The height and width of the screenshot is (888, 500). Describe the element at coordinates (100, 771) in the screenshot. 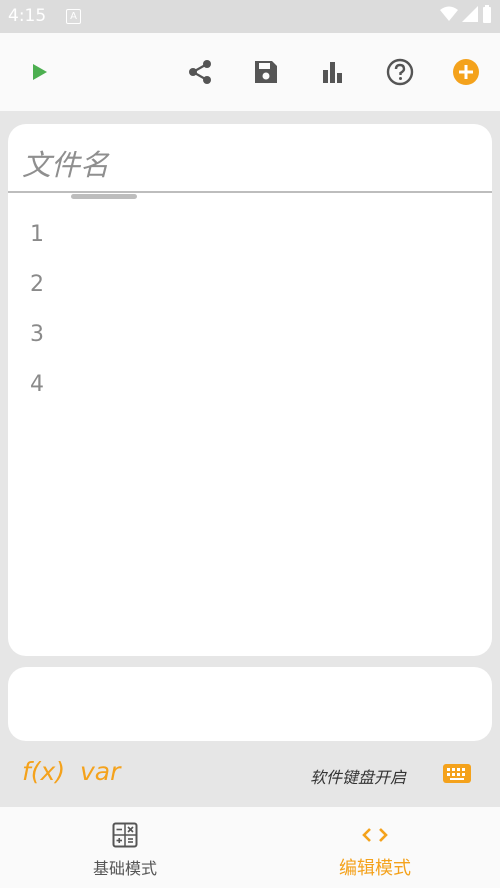

I see `variable-button: var` at that location.